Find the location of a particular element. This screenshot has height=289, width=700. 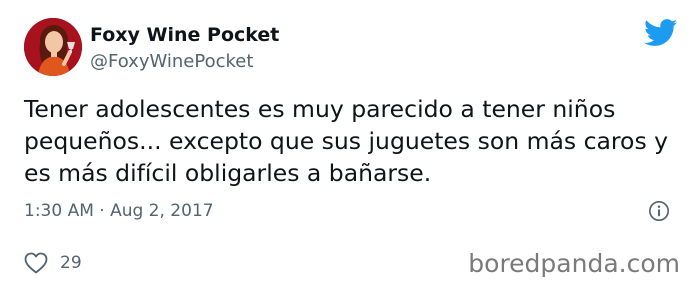

like-count: 29 is located at coordinates (71, 263).